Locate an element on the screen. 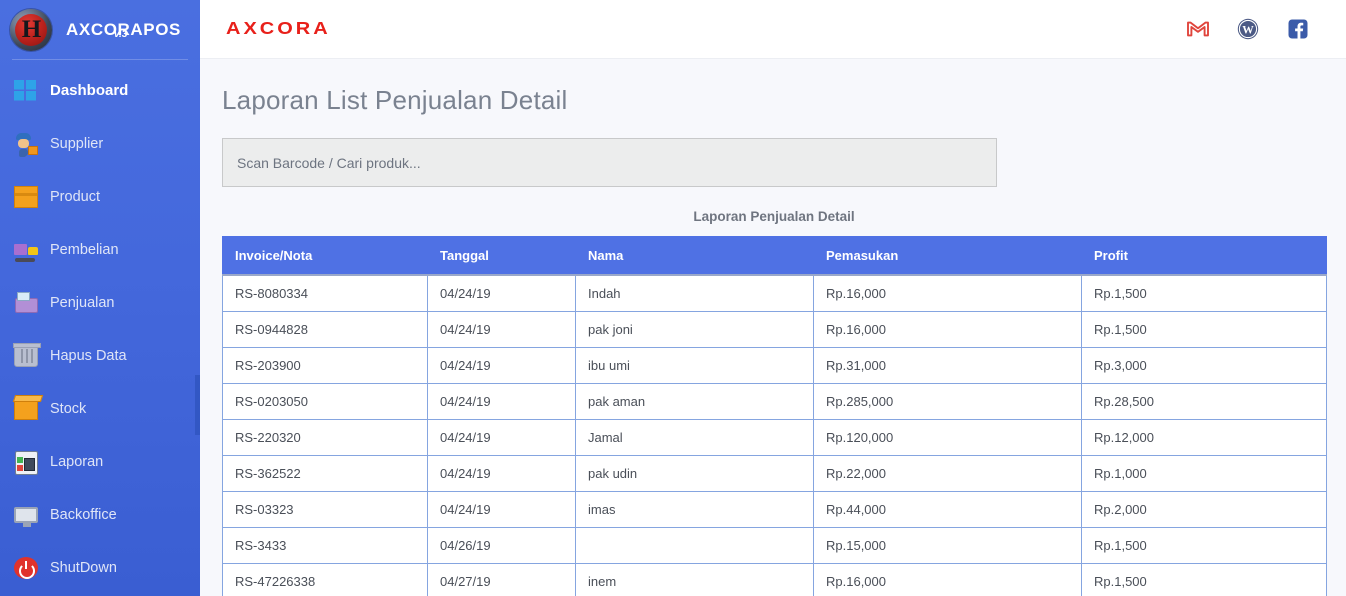  cell-nama: ibu umi is located at coordinates (694, 365).